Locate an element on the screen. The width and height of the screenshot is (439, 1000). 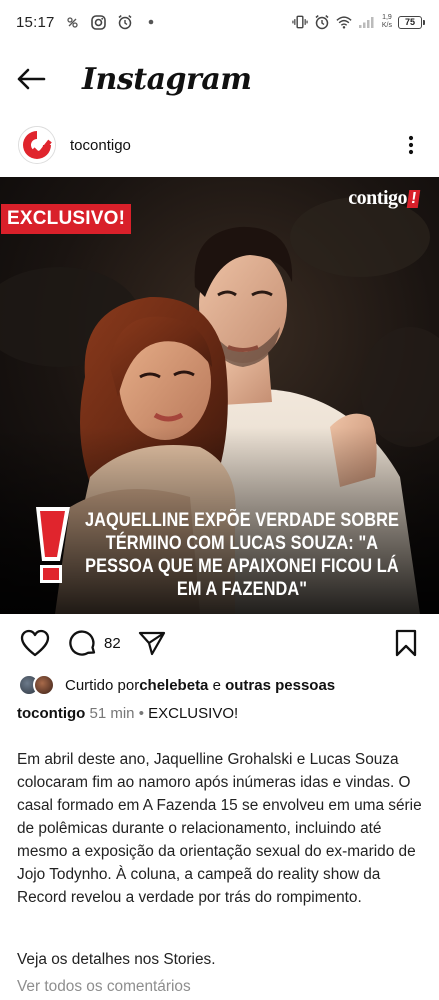
send-icon is located at coordinates (151, 643).